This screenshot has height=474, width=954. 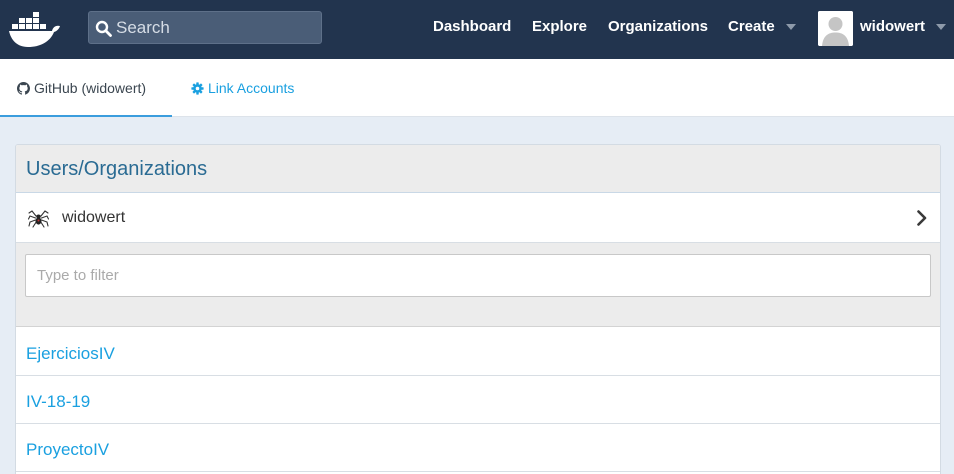 What do you see at coordinates (103, 28) in the screenshot?
I see `search-icon` at bounding box center [103, 28].